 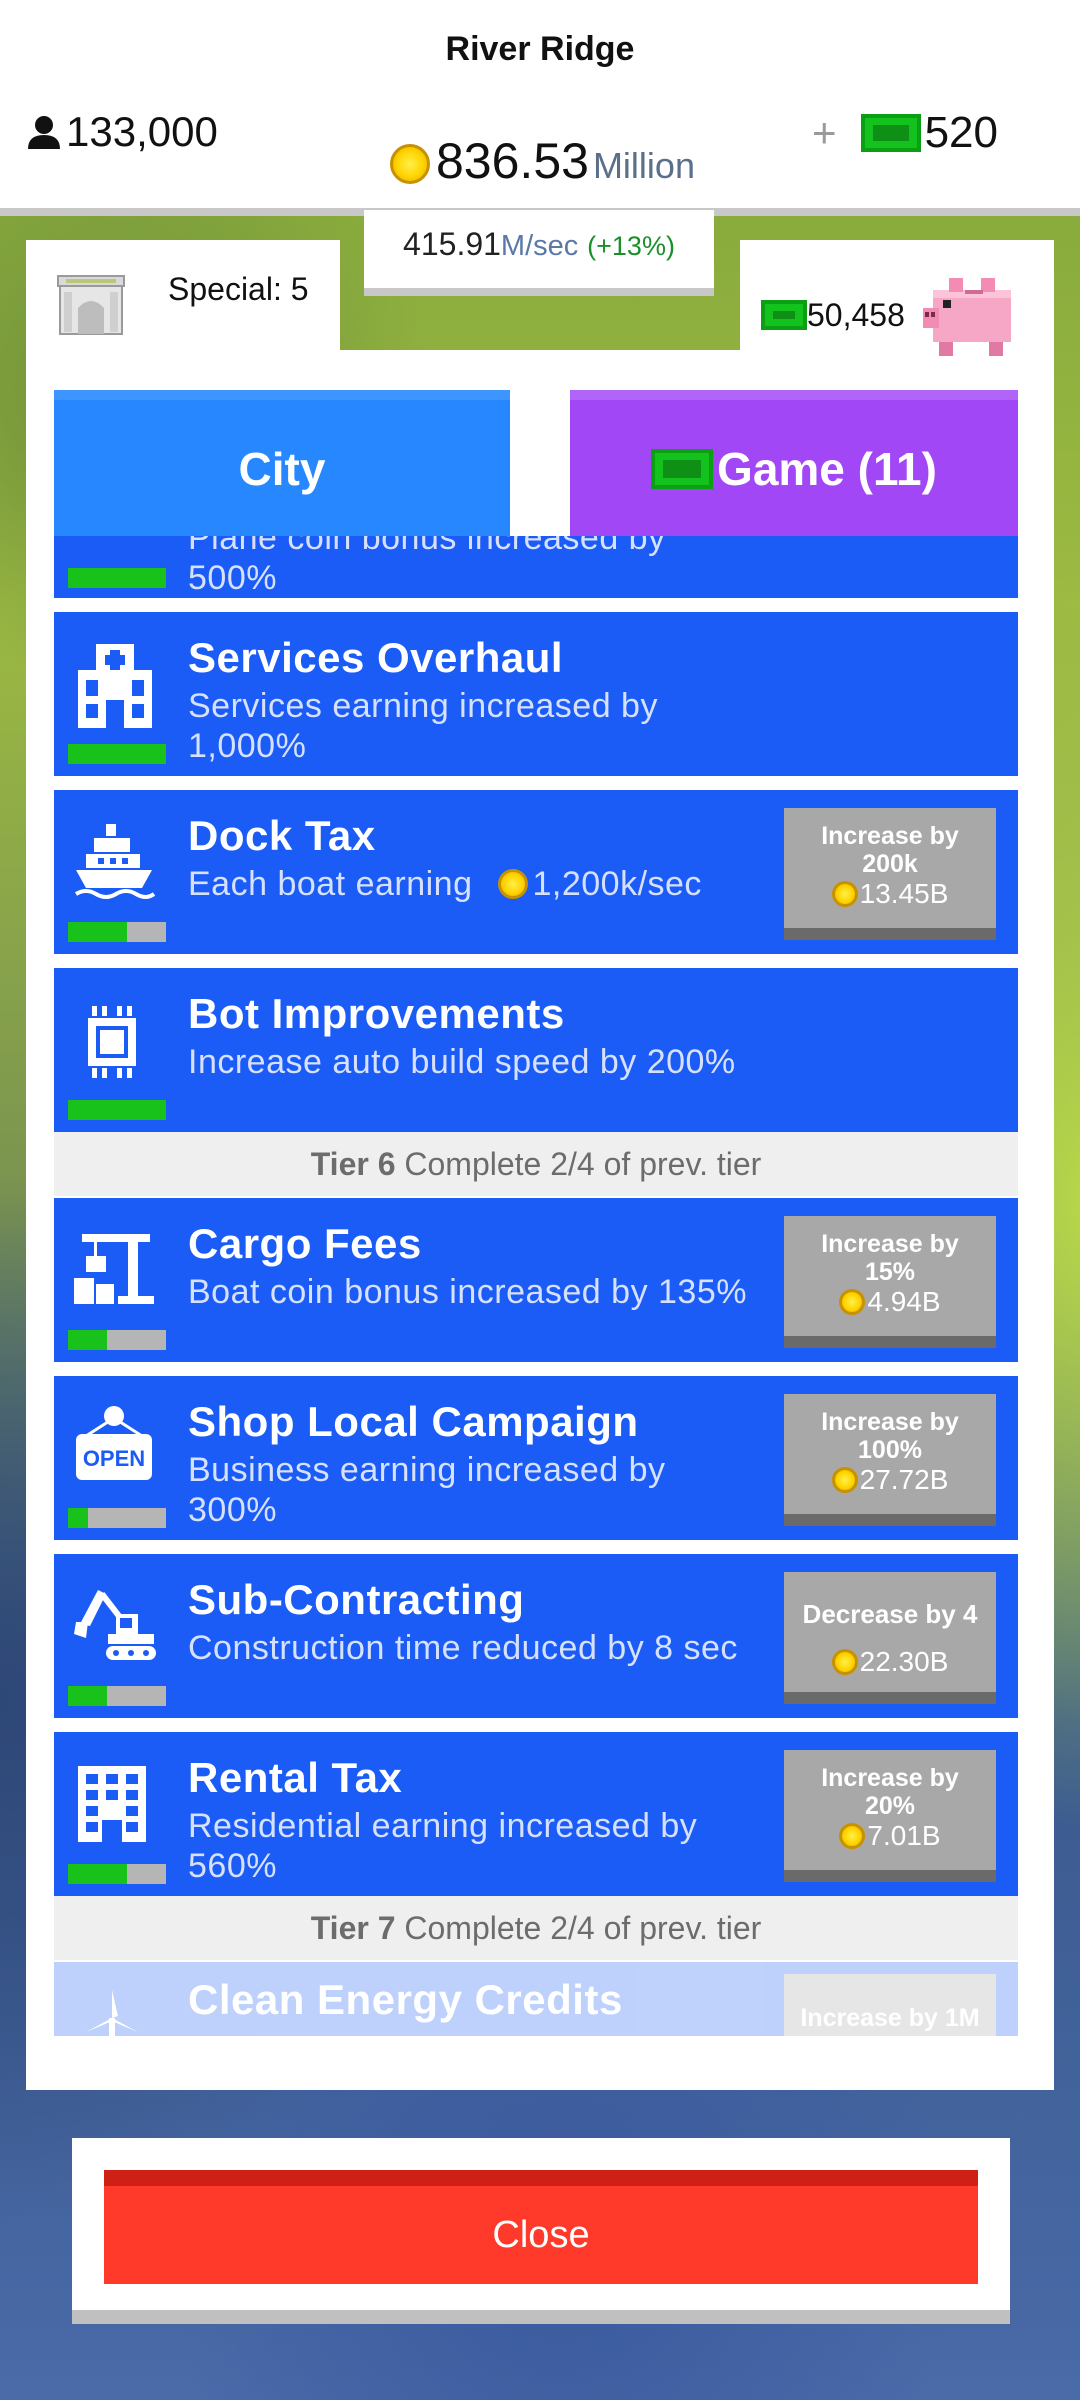 What do you see at coordinates (142, 131) in the screenshot?
I see `population-value: 133,000` at bounding box center [142, 131].